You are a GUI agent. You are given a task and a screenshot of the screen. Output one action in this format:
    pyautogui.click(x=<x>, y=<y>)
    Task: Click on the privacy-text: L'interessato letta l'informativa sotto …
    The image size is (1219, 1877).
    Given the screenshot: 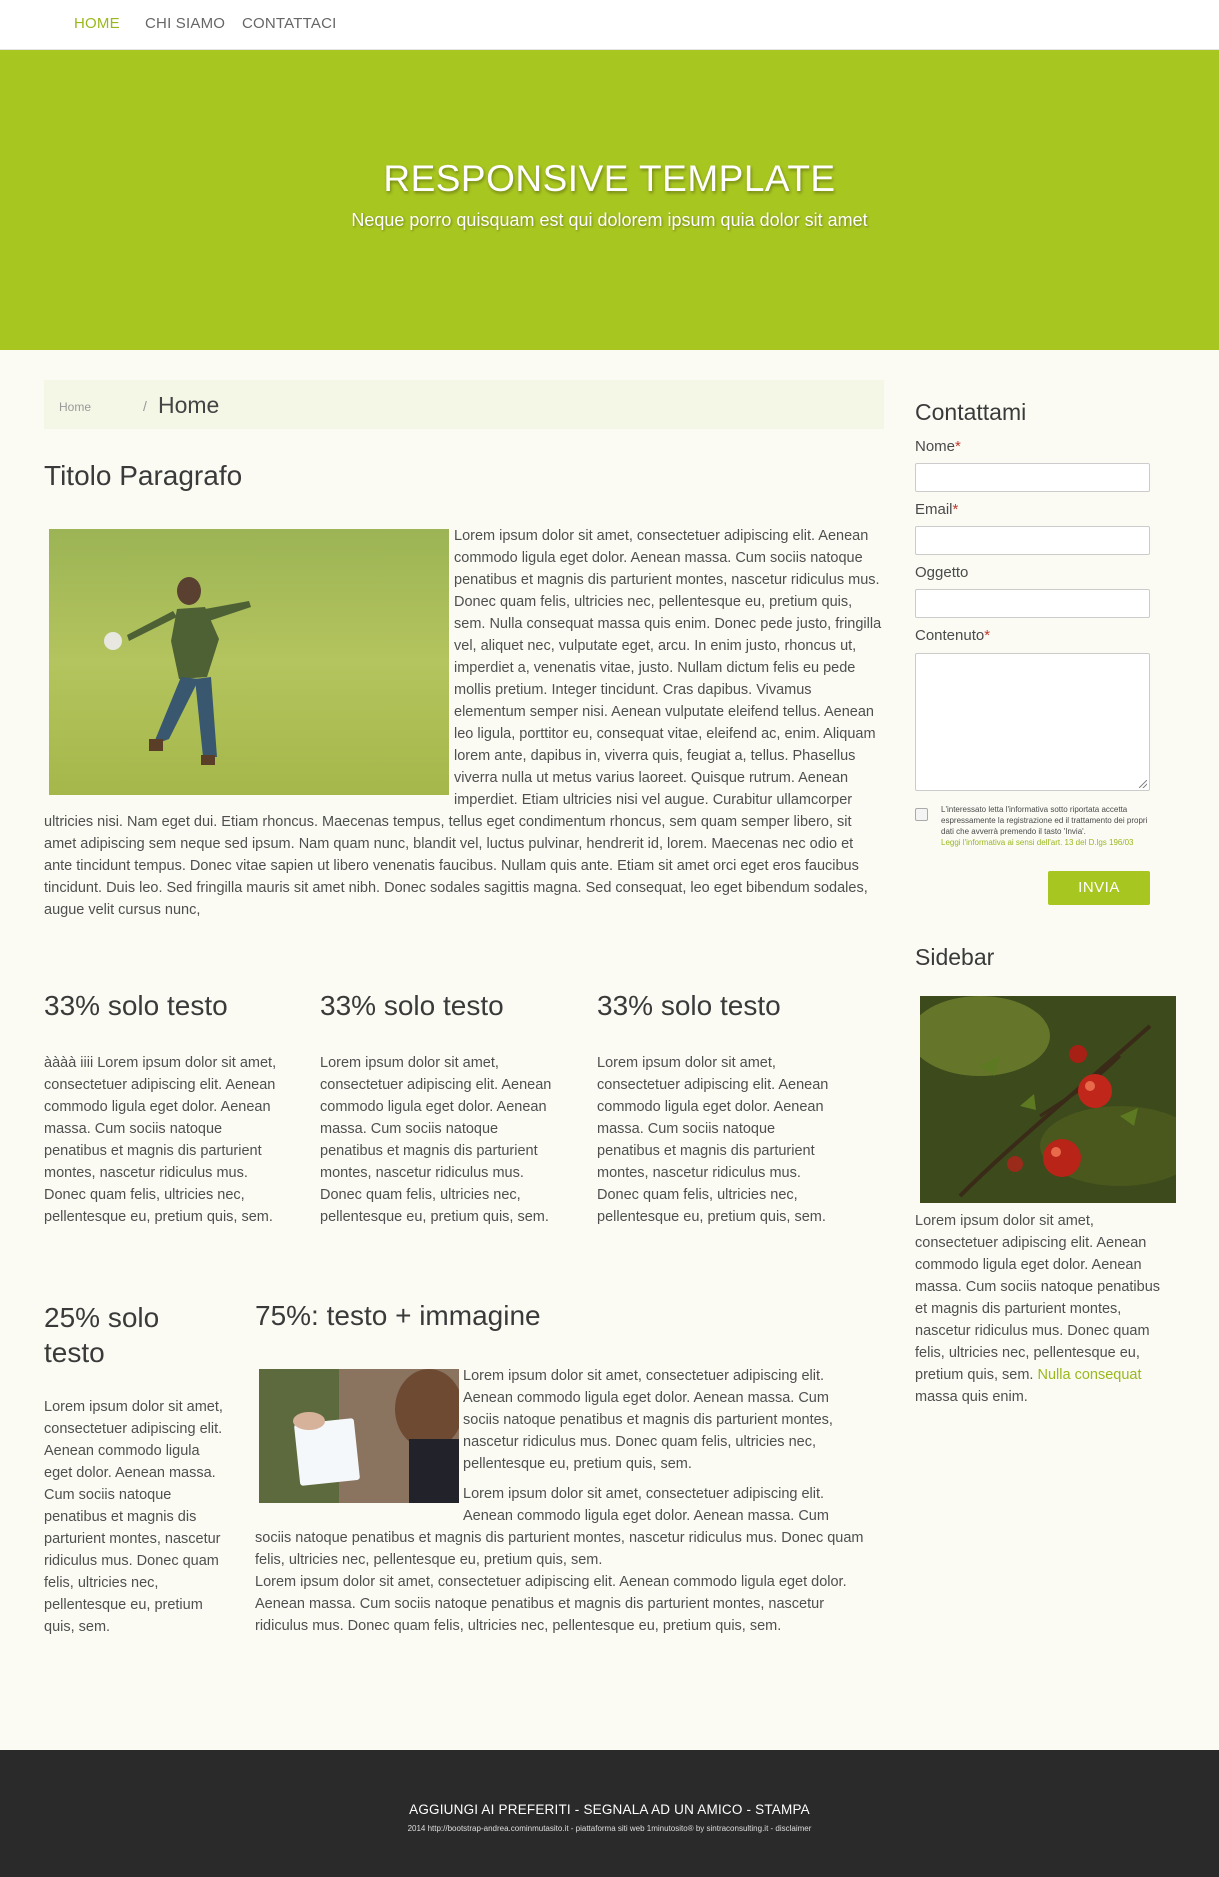 What is the action you would take?
    pyautogui.click(x=1044, y=820)
    